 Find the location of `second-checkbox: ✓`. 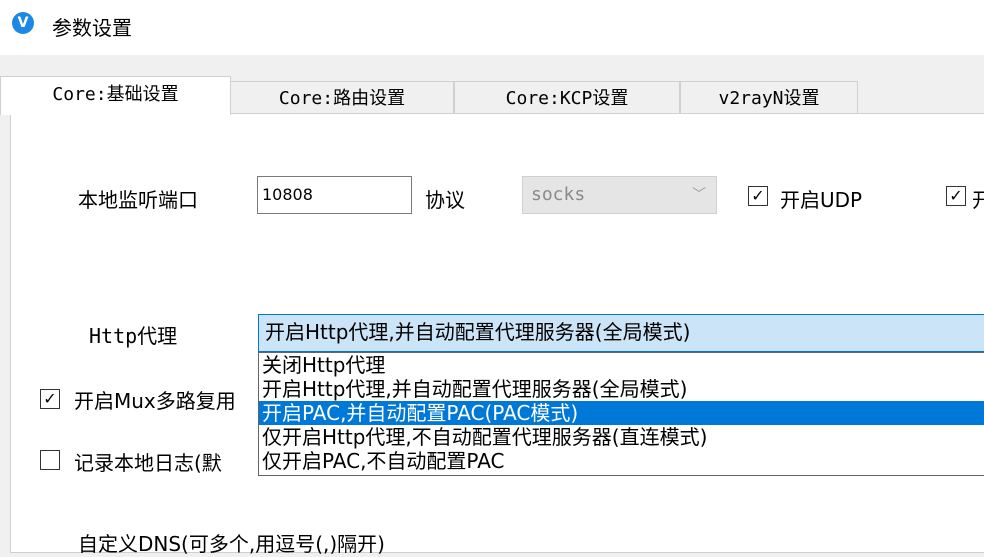

second-checkbox: ✓ is located at coordinates (956, 196).